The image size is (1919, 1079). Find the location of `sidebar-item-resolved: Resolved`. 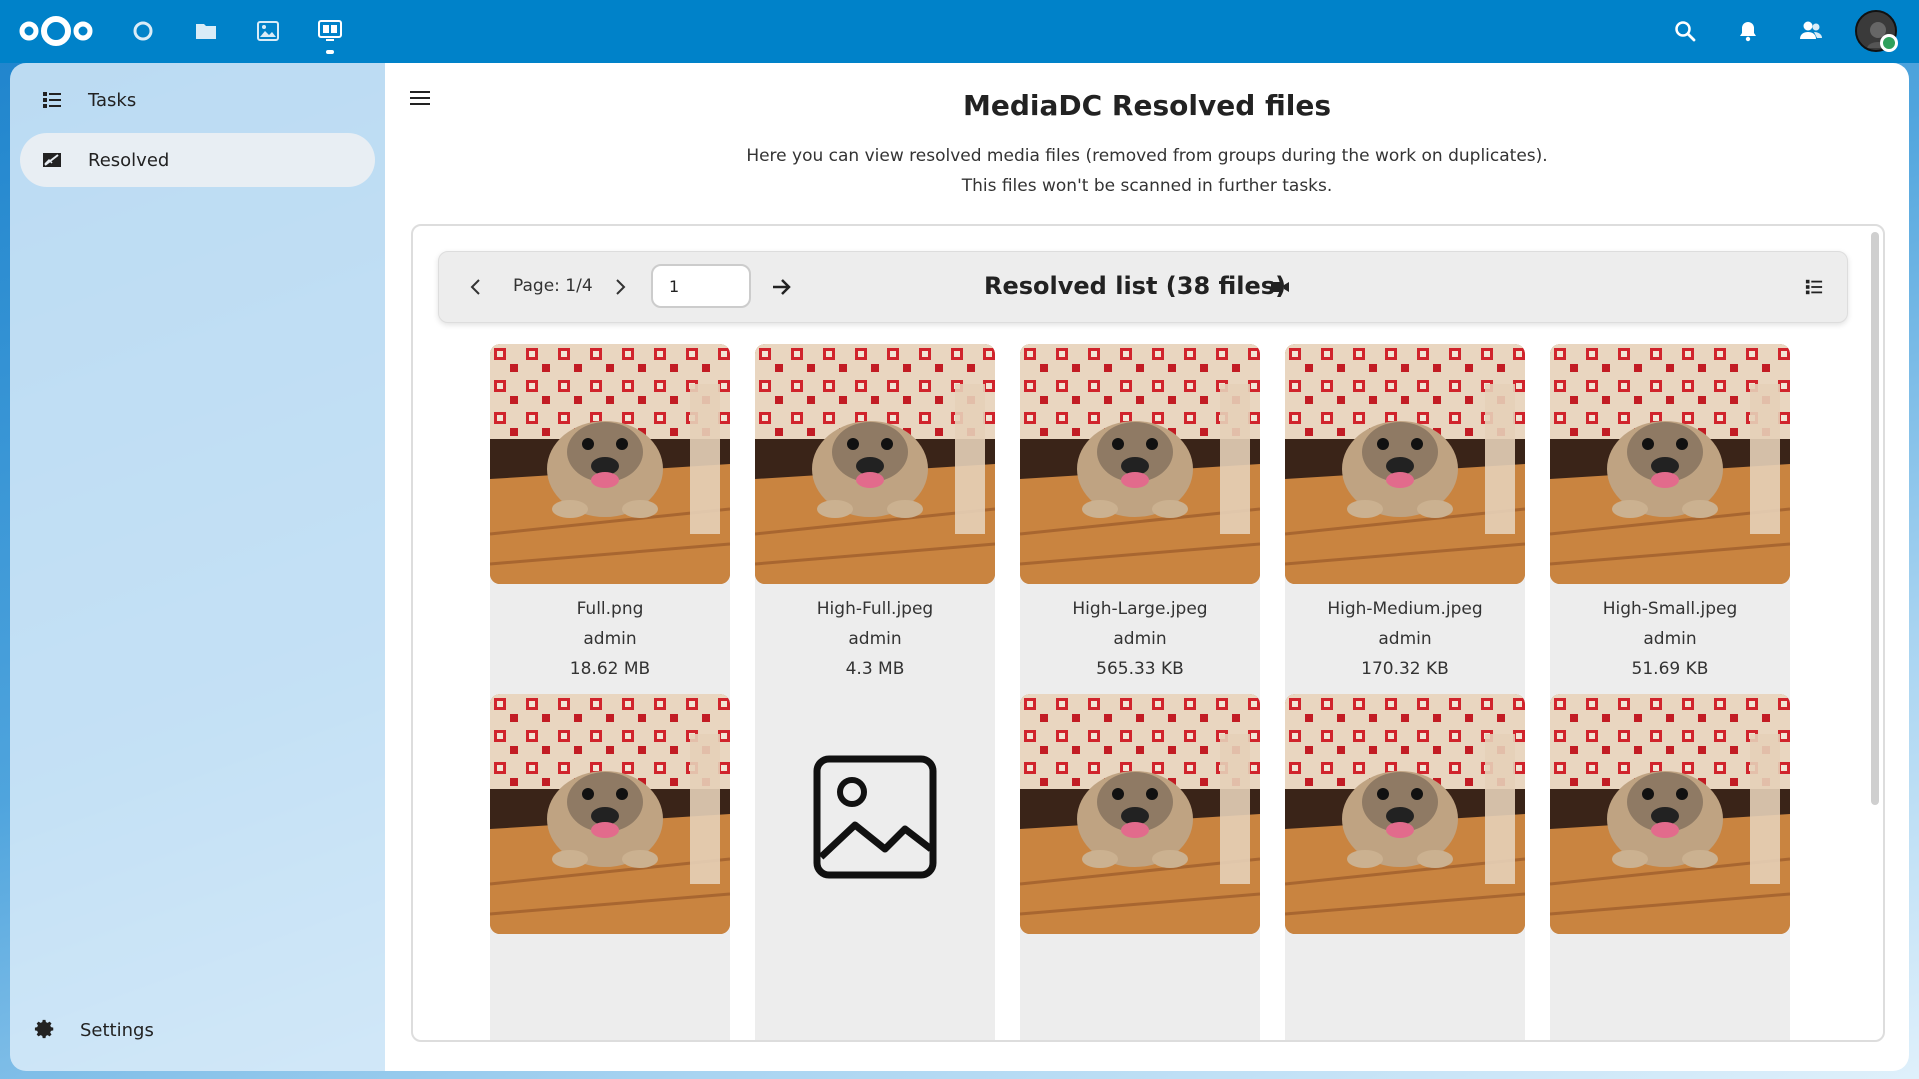

sidebar-item-resolved: Resolved is located at coordinates (197, 160).